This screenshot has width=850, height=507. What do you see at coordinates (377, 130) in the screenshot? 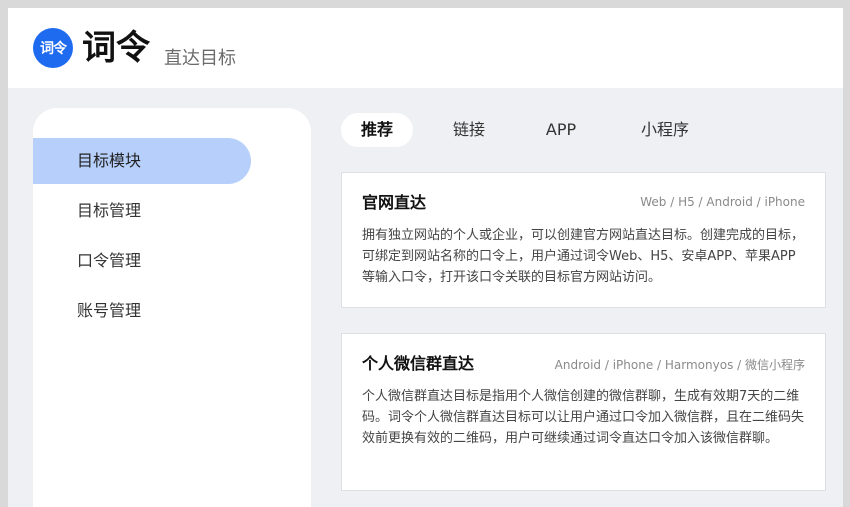
I see `tab-recommended: 推荐` at bounding box center [377, 130].